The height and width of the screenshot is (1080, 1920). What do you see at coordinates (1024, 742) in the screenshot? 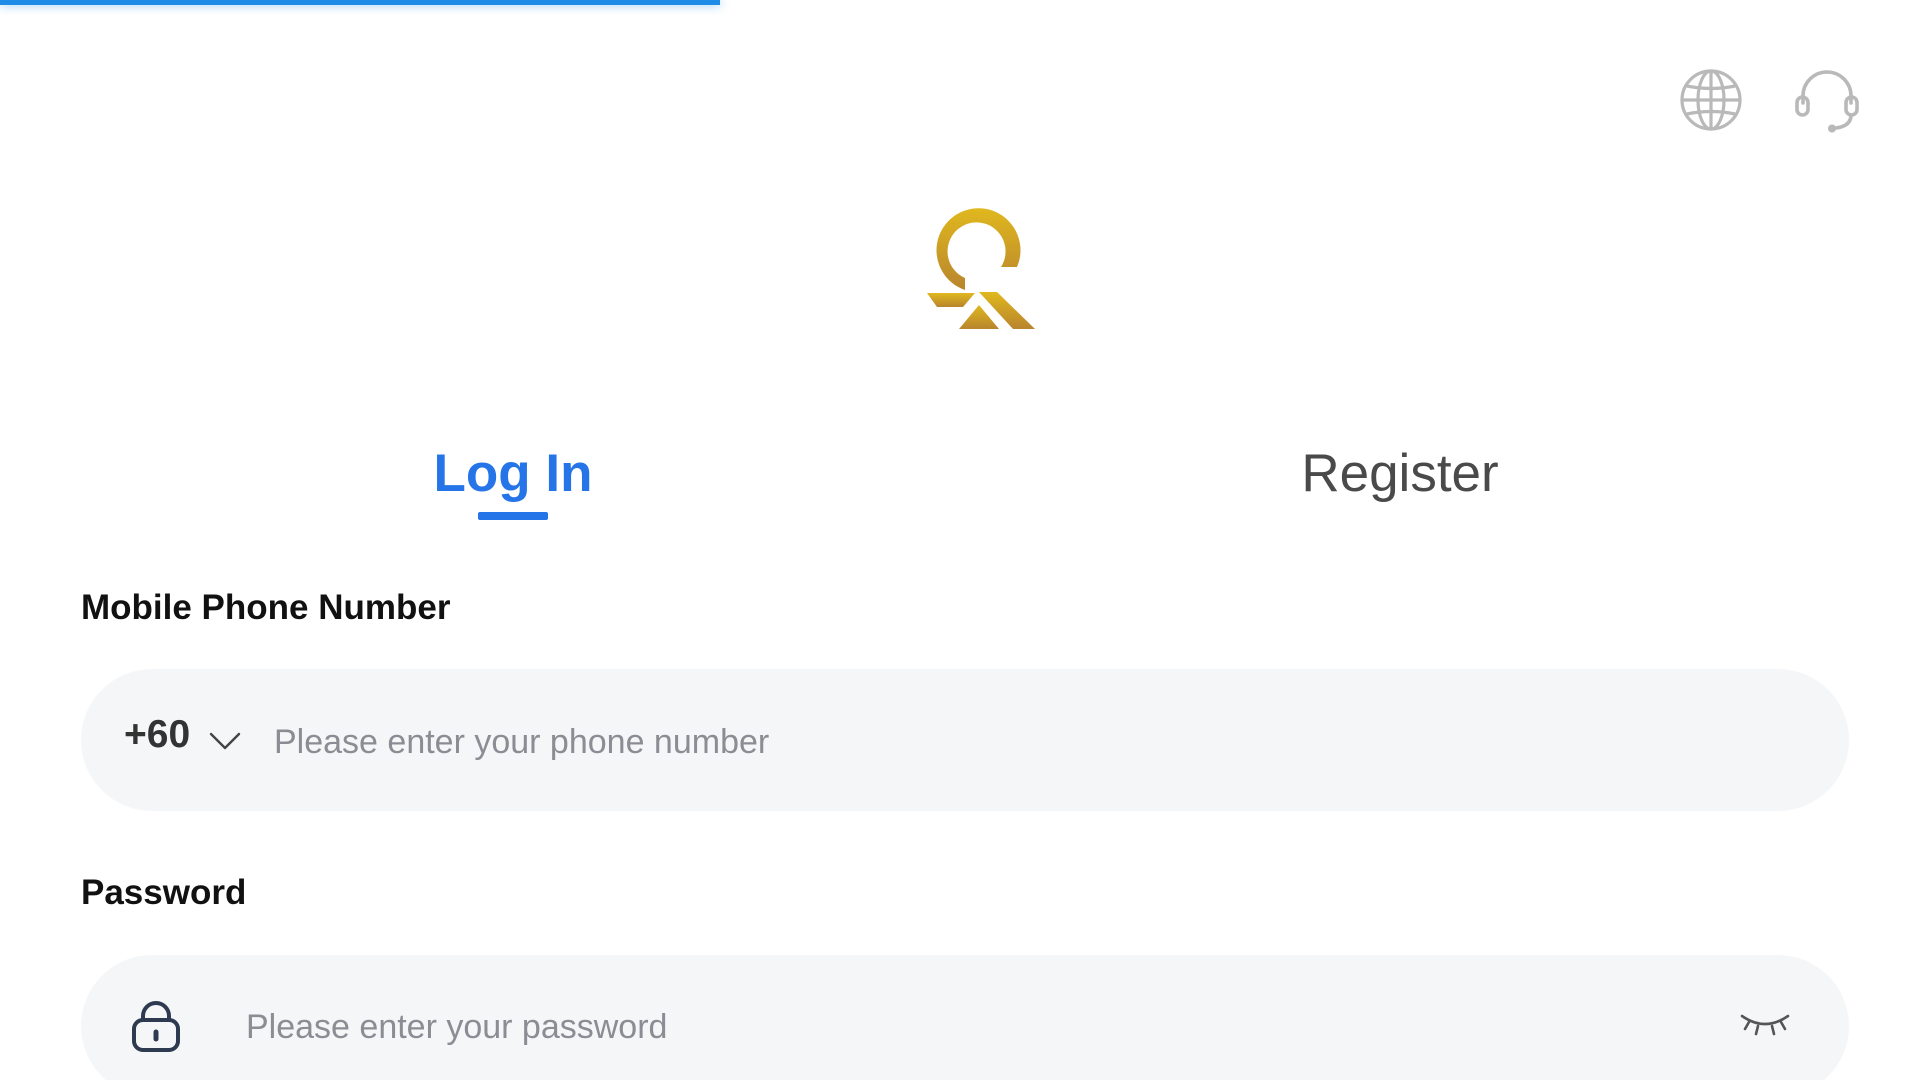
I see `phone-number-input` at bounding box center [1024, 742].